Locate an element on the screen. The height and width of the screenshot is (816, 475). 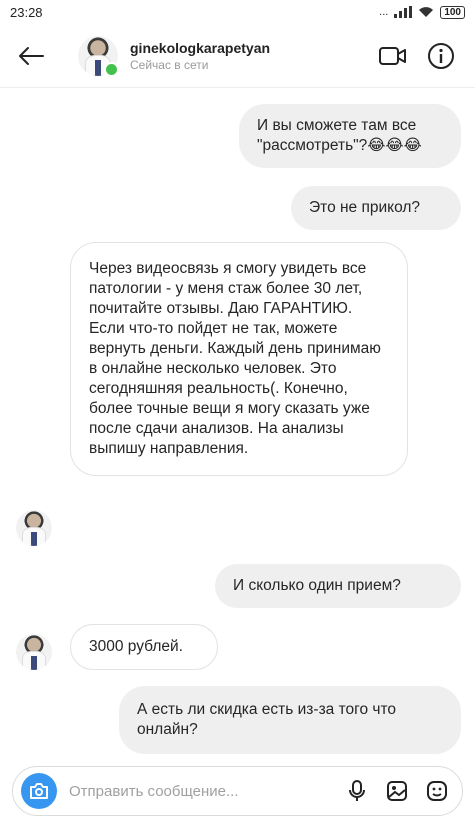
message-text: И вы сможете там все "рассмотреть"?😂😂😂 is located at coordinates (339, 135).